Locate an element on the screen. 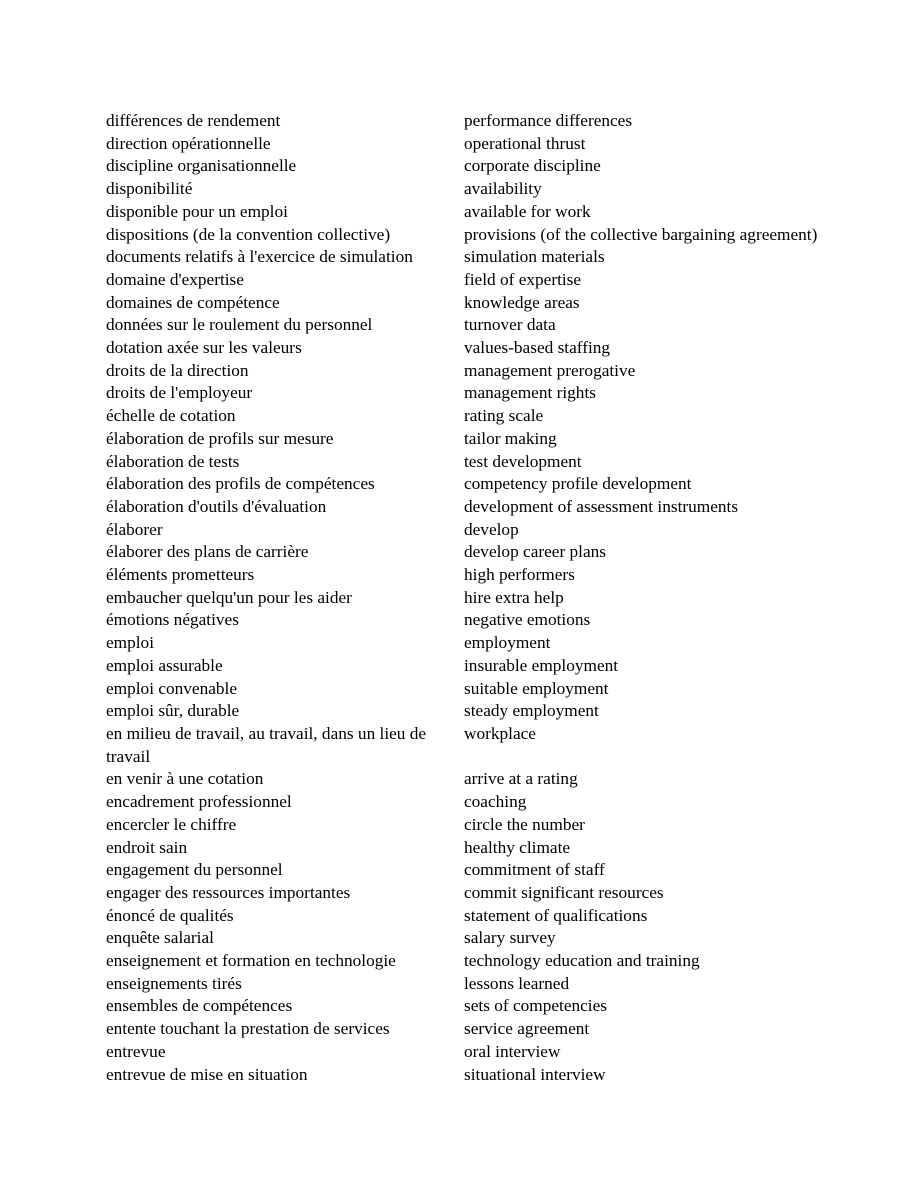 The image size is (920, 1191). glossary-term-english: rating scale is located at coordinates (504, 416).